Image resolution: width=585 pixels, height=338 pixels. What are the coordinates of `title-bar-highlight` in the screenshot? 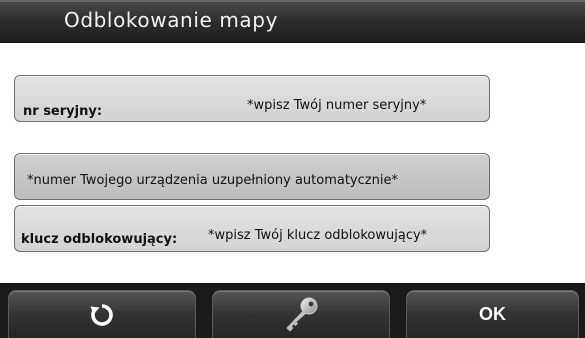 It's located at (292, 1).